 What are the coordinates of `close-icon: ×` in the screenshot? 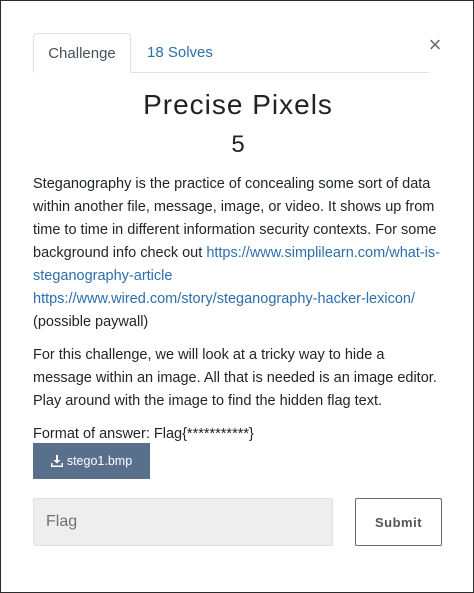 It's located at (435, 45).